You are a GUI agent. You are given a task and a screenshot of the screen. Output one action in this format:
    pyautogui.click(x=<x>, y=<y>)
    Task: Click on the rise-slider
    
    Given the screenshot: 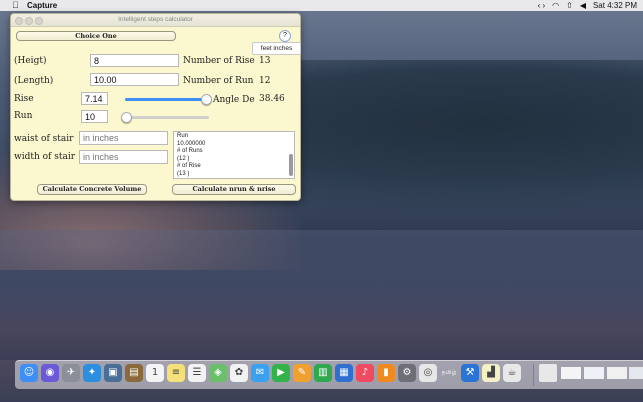 What is the action you would take?
    pyautogui.click(x=167, y=99)
    